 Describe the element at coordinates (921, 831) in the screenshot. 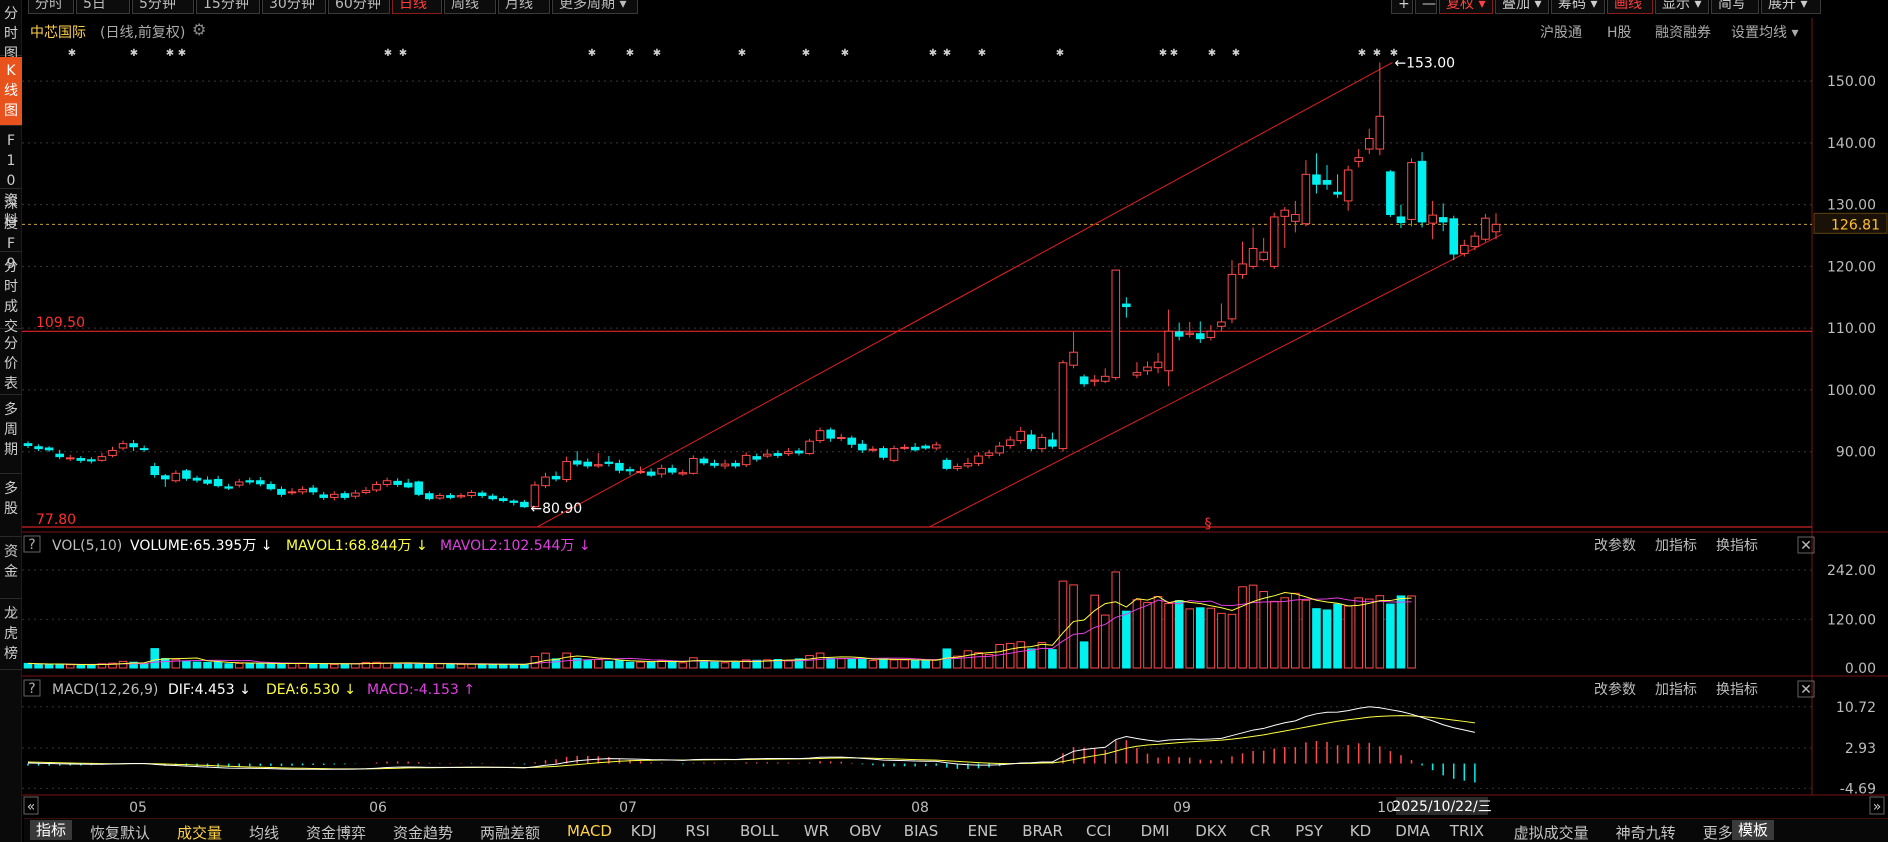

I see `indicator-tab-13: BIAS` at that location.